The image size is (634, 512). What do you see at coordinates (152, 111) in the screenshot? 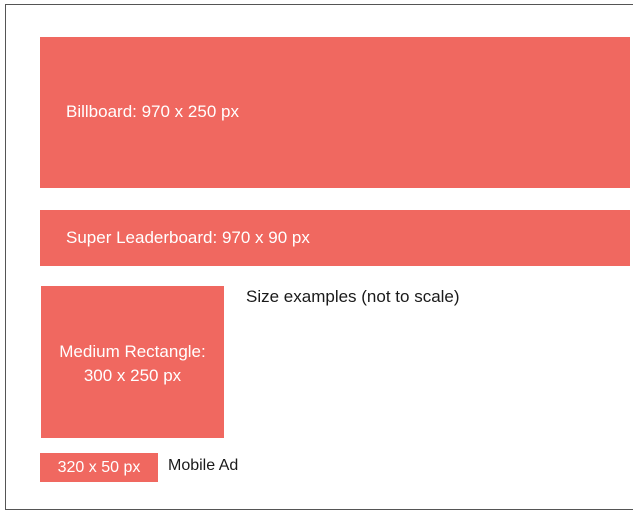
I see `billboard-label: Billboard: 970 x 250 px` at bounding box center [152, 111].